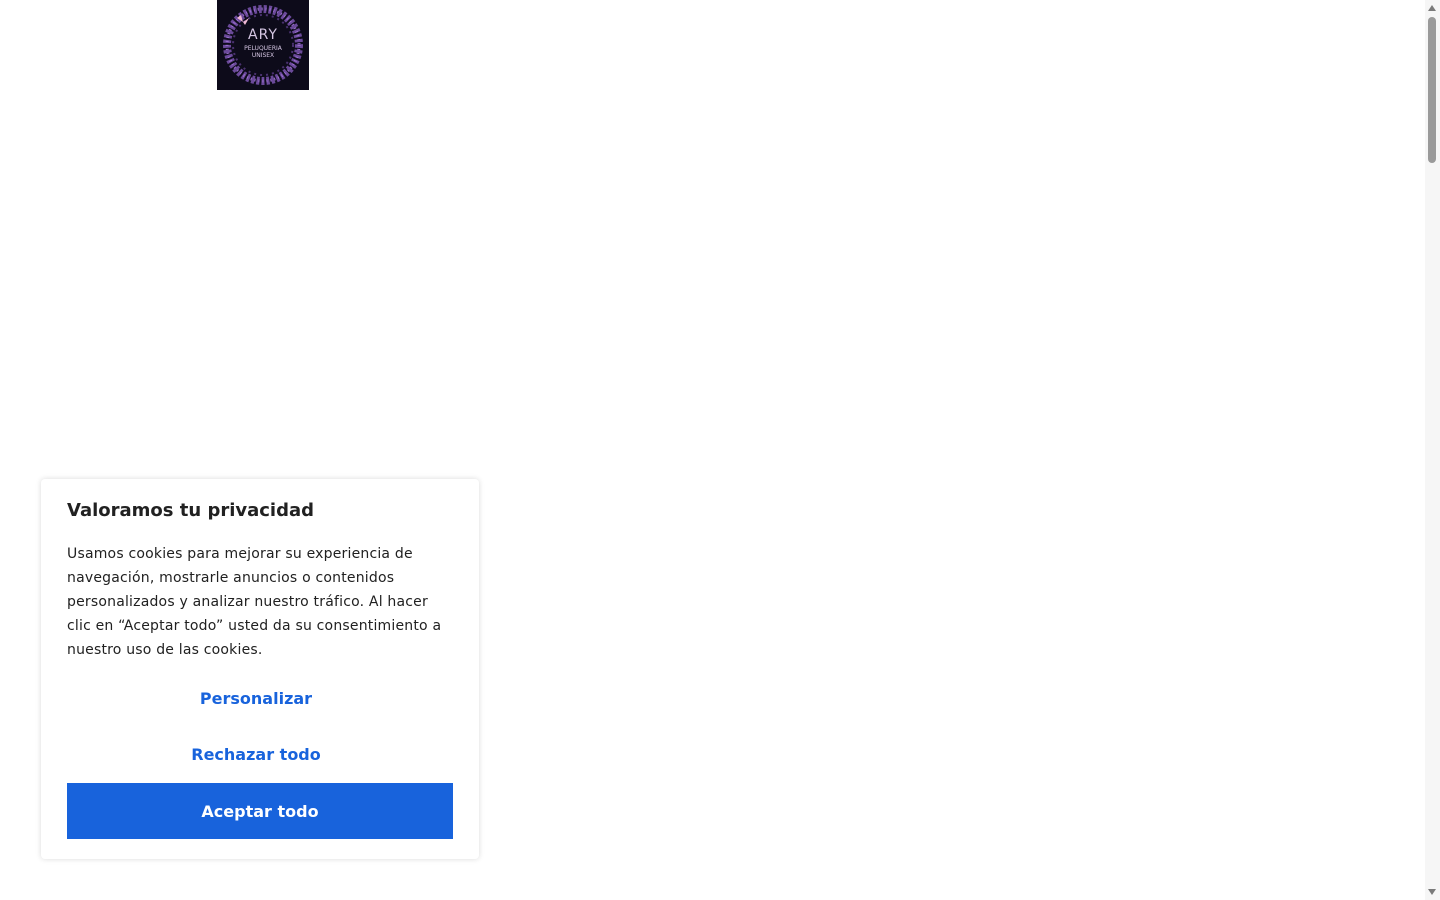 The height and width of the screenshot is (900, 1440). I want to click on site-logo: ARY PELUQUERIA UNISEX, so click(263, 45).